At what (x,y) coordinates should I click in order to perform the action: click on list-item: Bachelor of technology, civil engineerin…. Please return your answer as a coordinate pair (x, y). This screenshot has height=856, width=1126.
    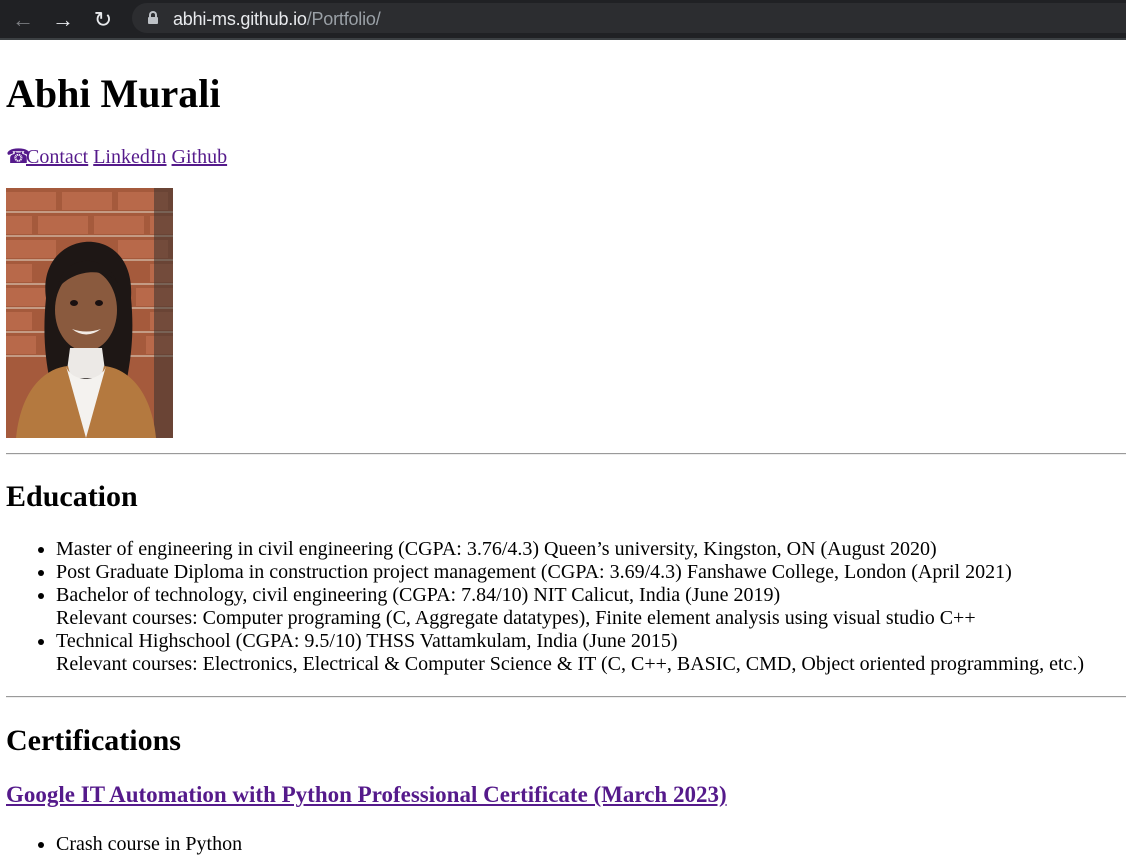
    Looking at the image, I should click on (570, 607).